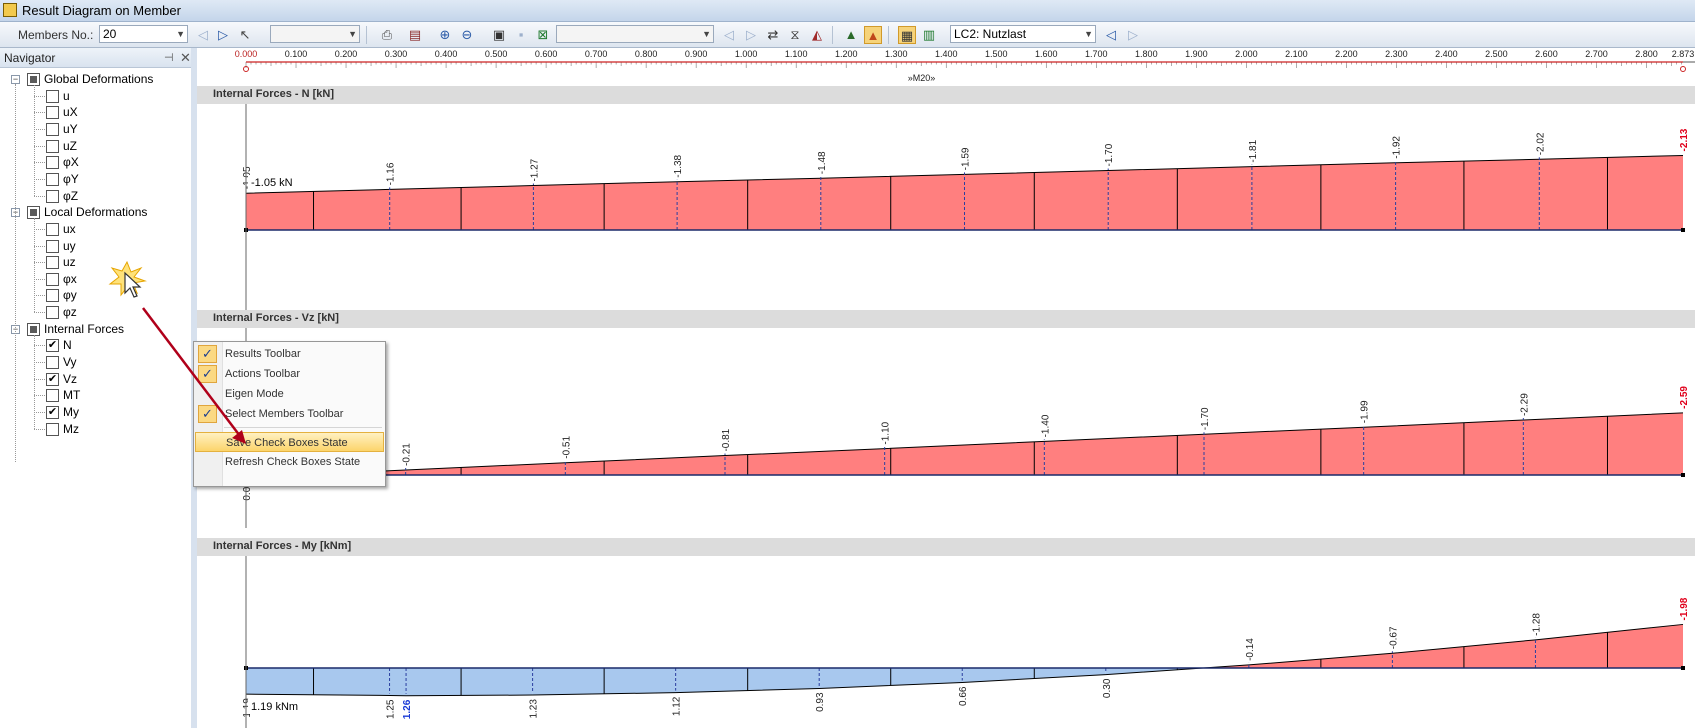  I want to click on menu-item-save-check-boxes-state: Save Check Boxes State, so click(289, 442).